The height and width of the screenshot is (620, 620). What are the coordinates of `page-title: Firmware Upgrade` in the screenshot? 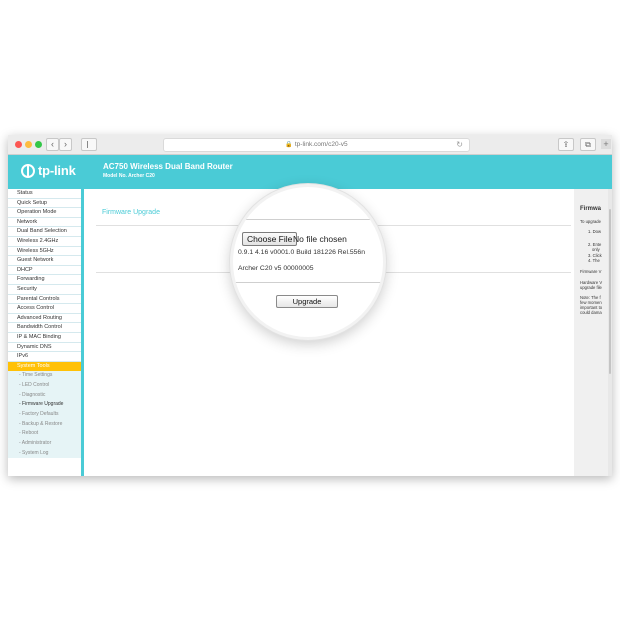 It's located at (131, 212).